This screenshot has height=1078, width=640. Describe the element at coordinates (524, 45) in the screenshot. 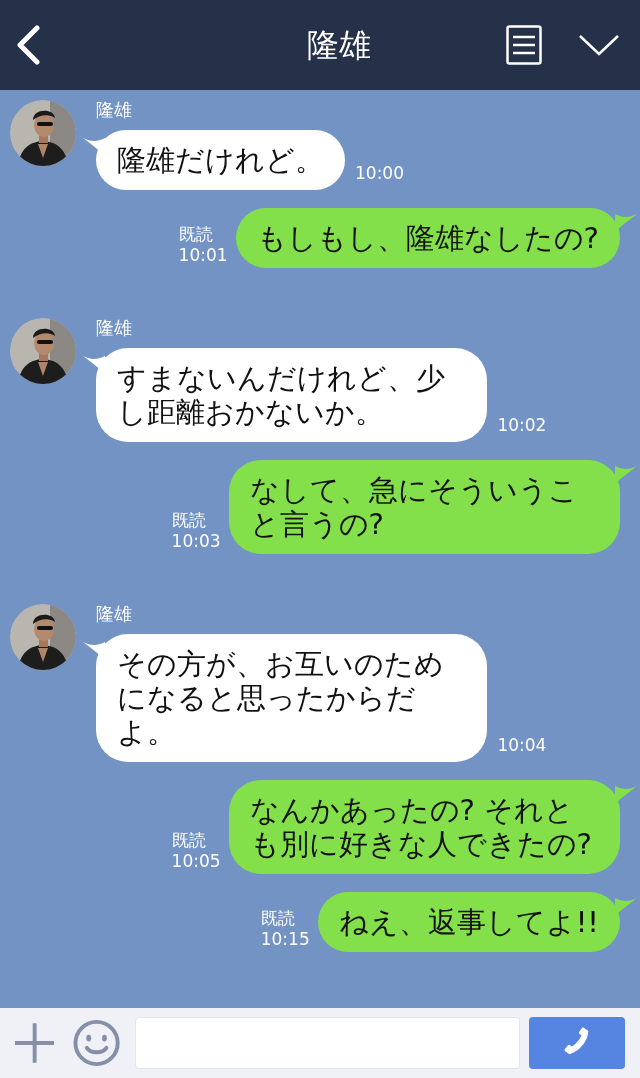

I see `notes-icon` at that location.